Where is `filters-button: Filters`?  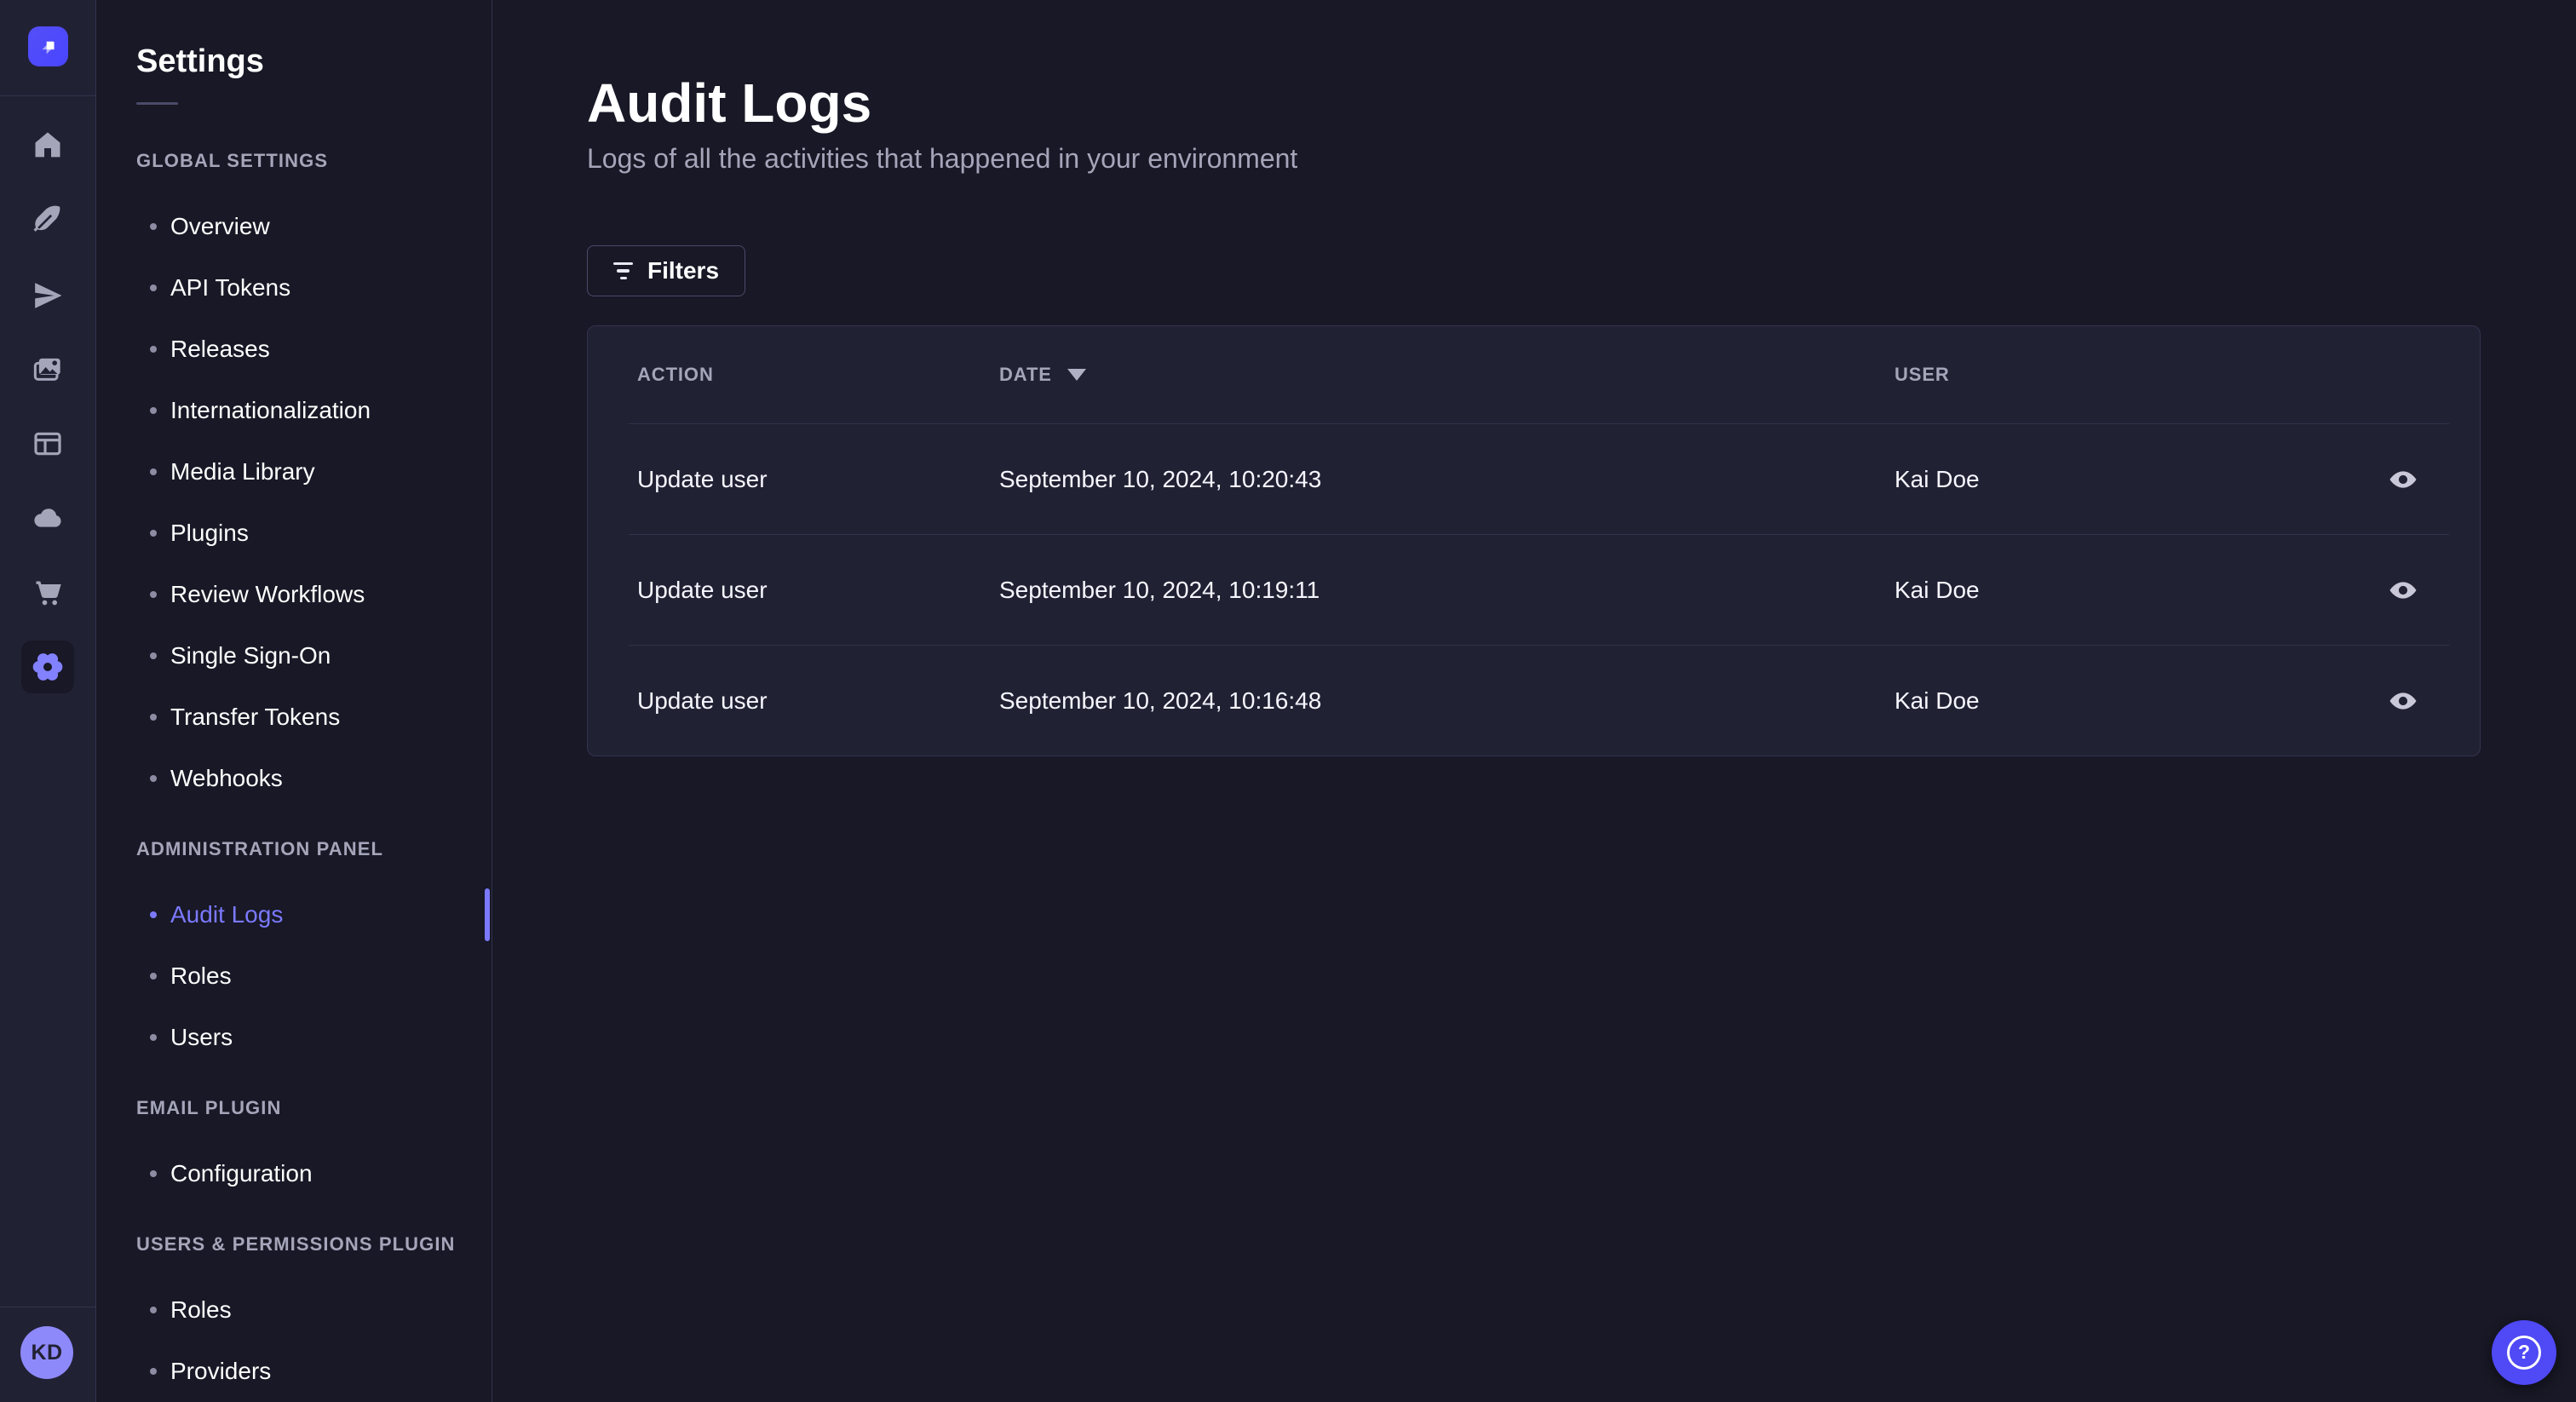 filters-button: Filters is located at coordinates (667, 270).